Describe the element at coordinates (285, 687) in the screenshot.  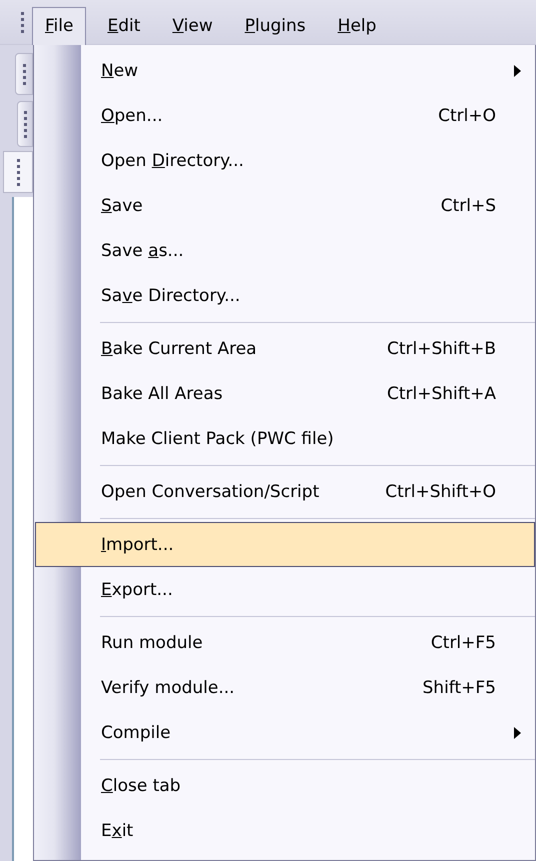
I see `menu-item: Verify module... Shift+F5` at that location.